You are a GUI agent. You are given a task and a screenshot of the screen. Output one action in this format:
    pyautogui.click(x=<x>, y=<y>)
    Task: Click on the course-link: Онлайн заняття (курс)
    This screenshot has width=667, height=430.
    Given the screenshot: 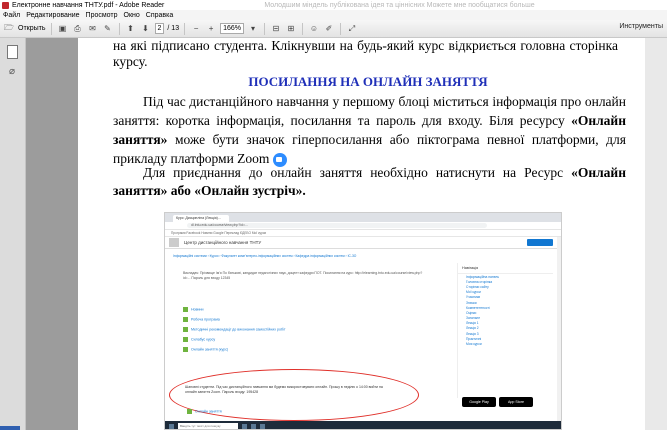 What is the action you would take?
    pyautogui.click(x=205, y=349)
    